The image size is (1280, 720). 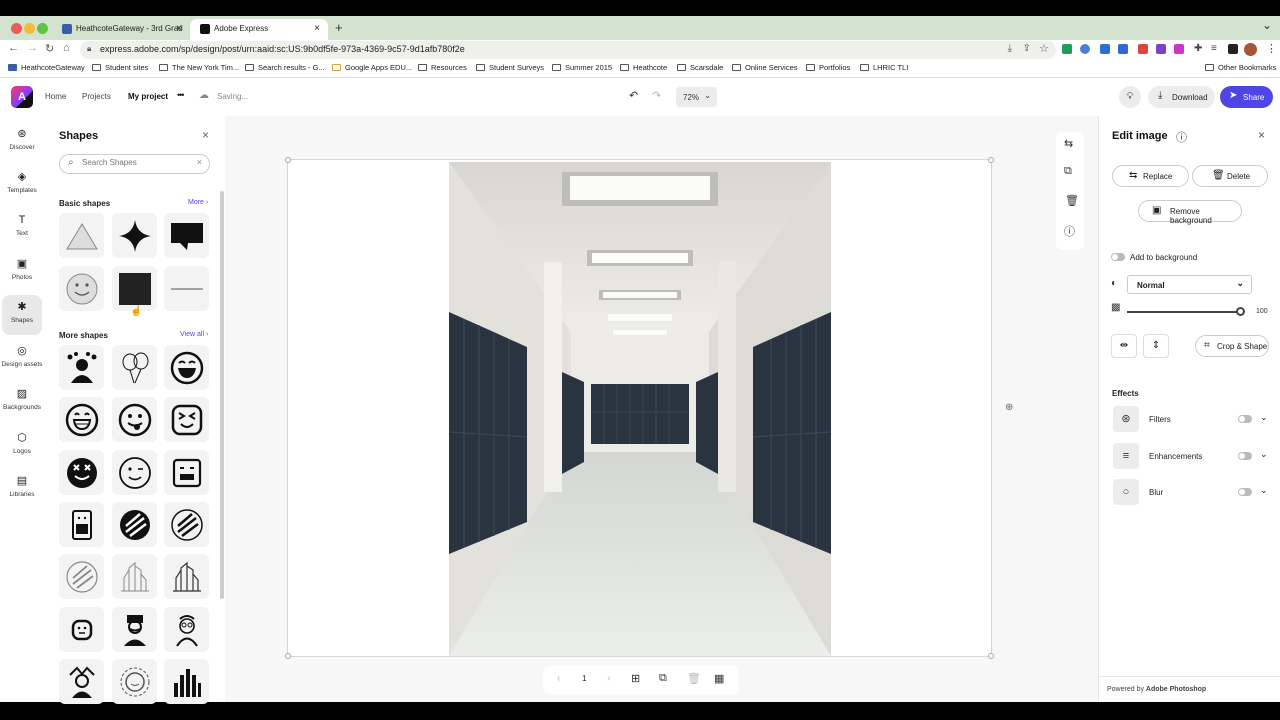 What do you see at coordinates (1264, 454) in the screenshot?
I see `enhancements-expand-icon: ⌄` at bounding box center [1264, 454].